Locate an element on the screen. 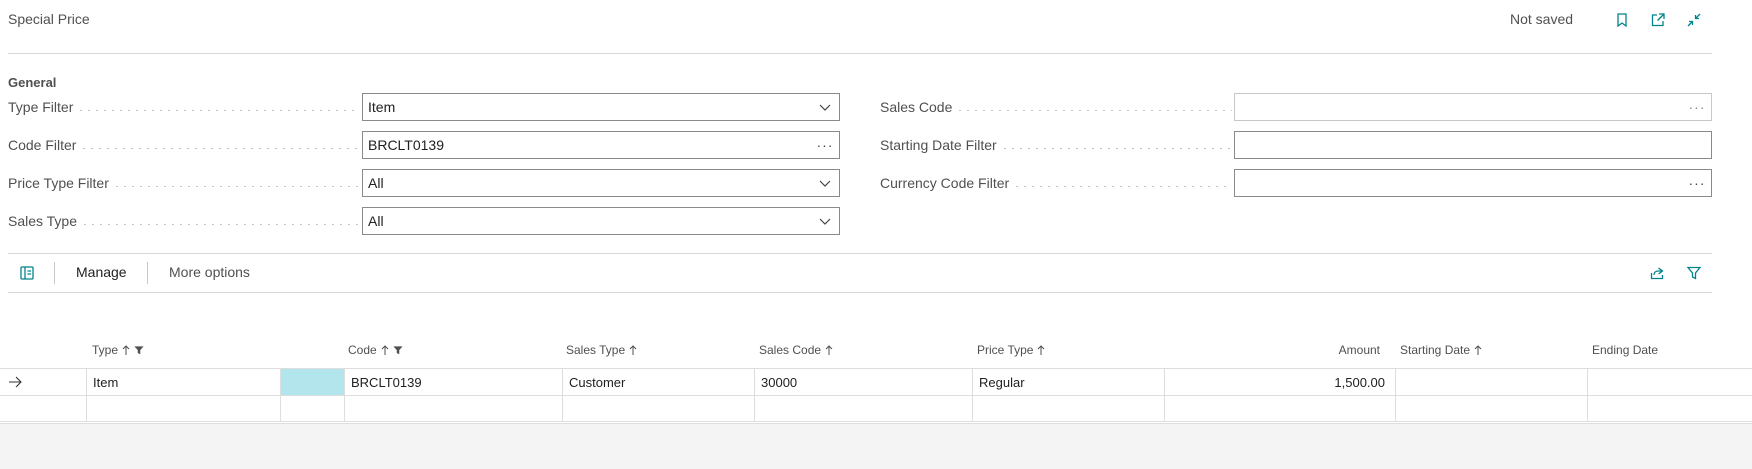  actions-bottom-divider is located at coordinates (860, 292).